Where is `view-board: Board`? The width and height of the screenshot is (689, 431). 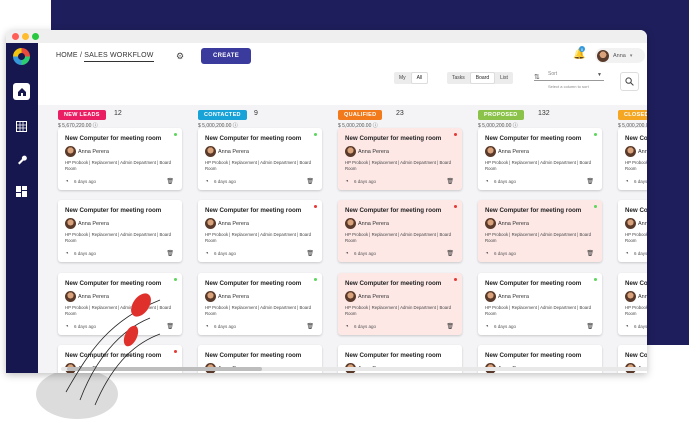 view-board: Board is located at coordinates (482, 78).